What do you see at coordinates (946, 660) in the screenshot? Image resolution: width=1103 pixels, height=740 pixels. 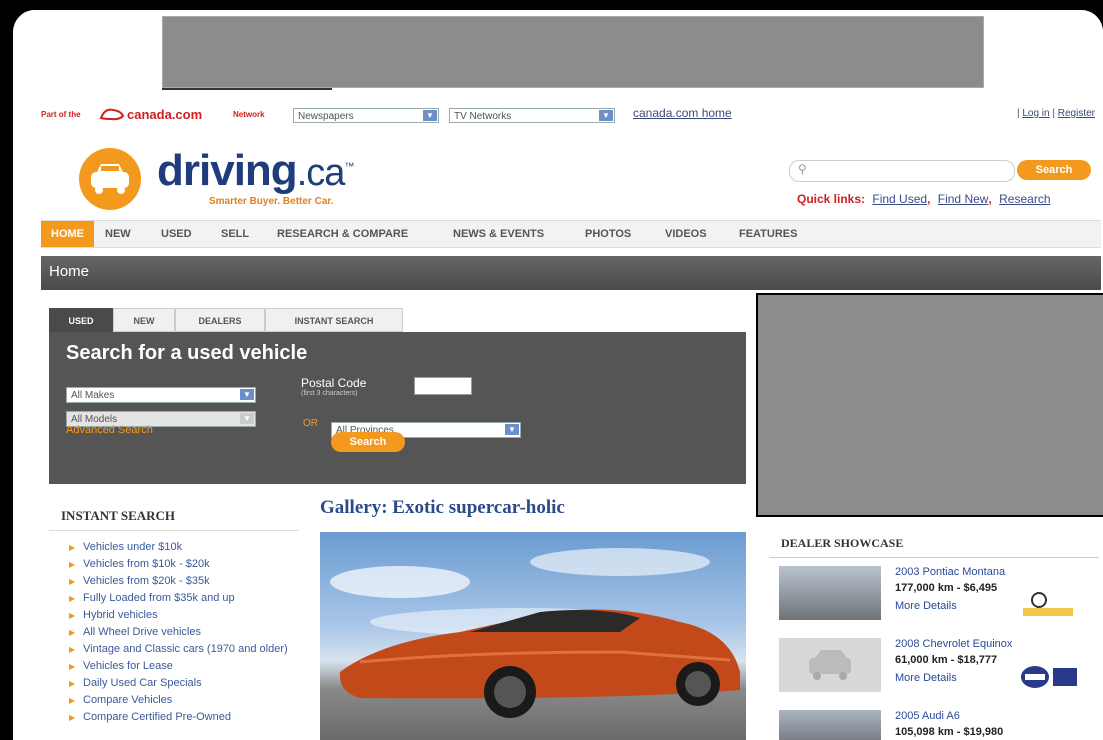 I see `listing-details: 61,000 km - $18,777` at bounding box center [946, 660].